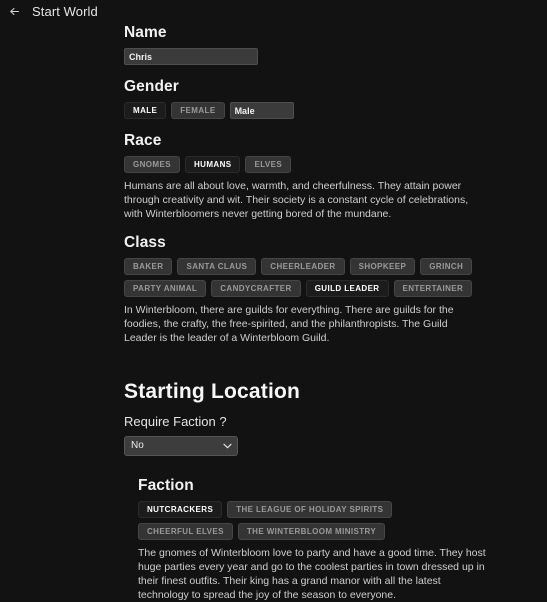 This screenshot has width=547, height=602. Describe the element at coordinates (198, 110) in the screenshot. I see `gender-option-female: FEMALE` at that location.